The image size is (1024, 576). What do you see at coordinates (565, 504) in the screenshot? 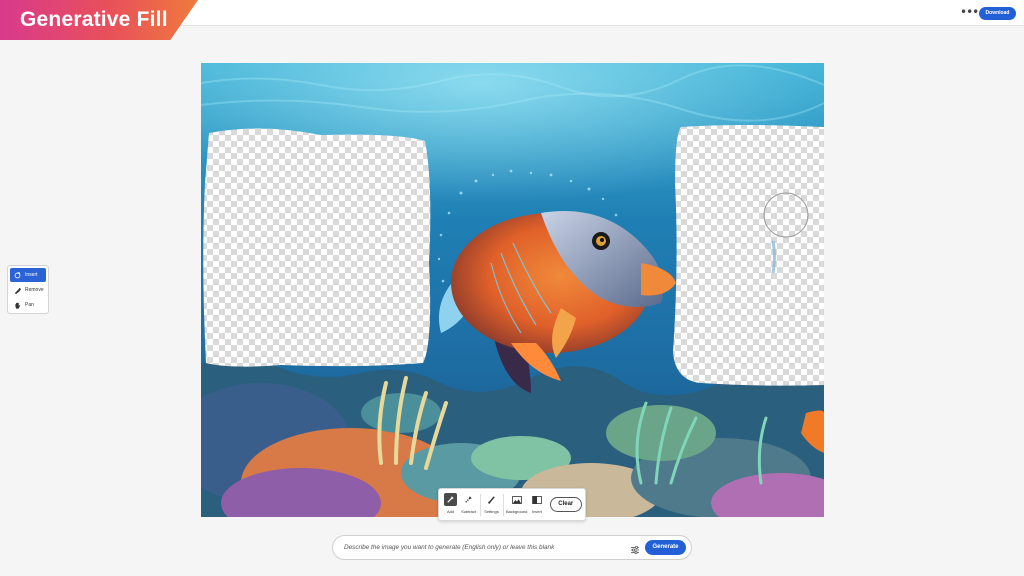
I see `clear-button: Clear` at bounding box center [565, 504].